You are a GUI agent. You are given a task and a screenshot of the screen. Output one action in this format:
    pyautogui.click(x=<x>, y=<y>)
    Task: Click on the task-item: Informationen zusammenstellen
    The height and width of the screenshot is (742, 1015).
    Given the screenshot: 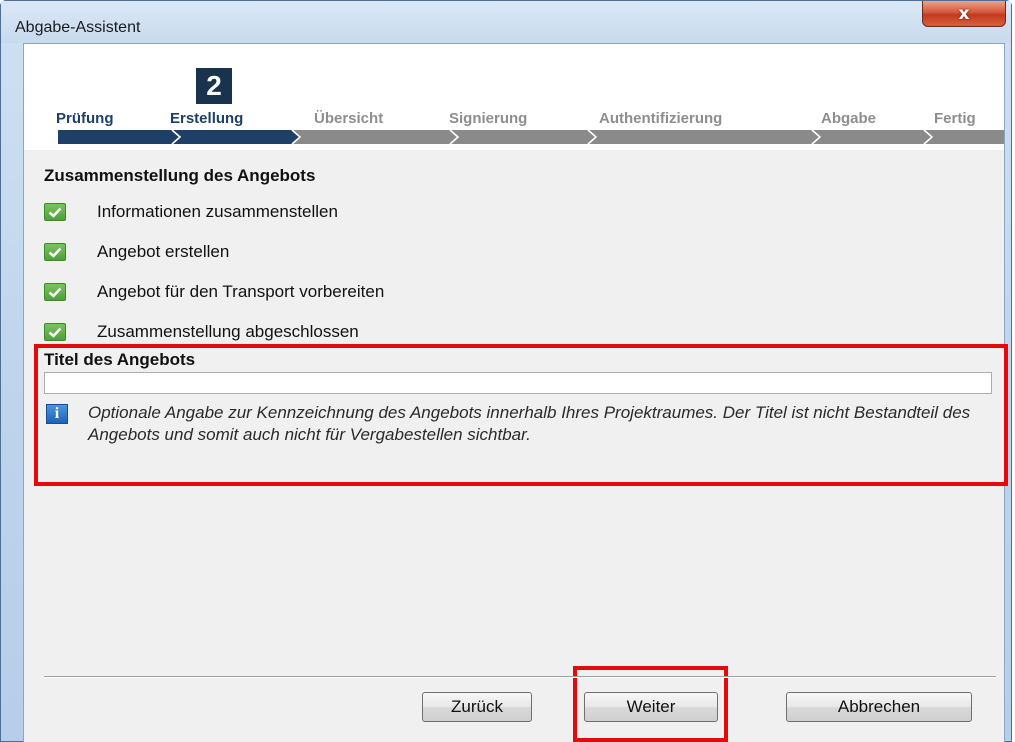 What is the action you would take?
    pyautogui.click(x=191, y=212)
    